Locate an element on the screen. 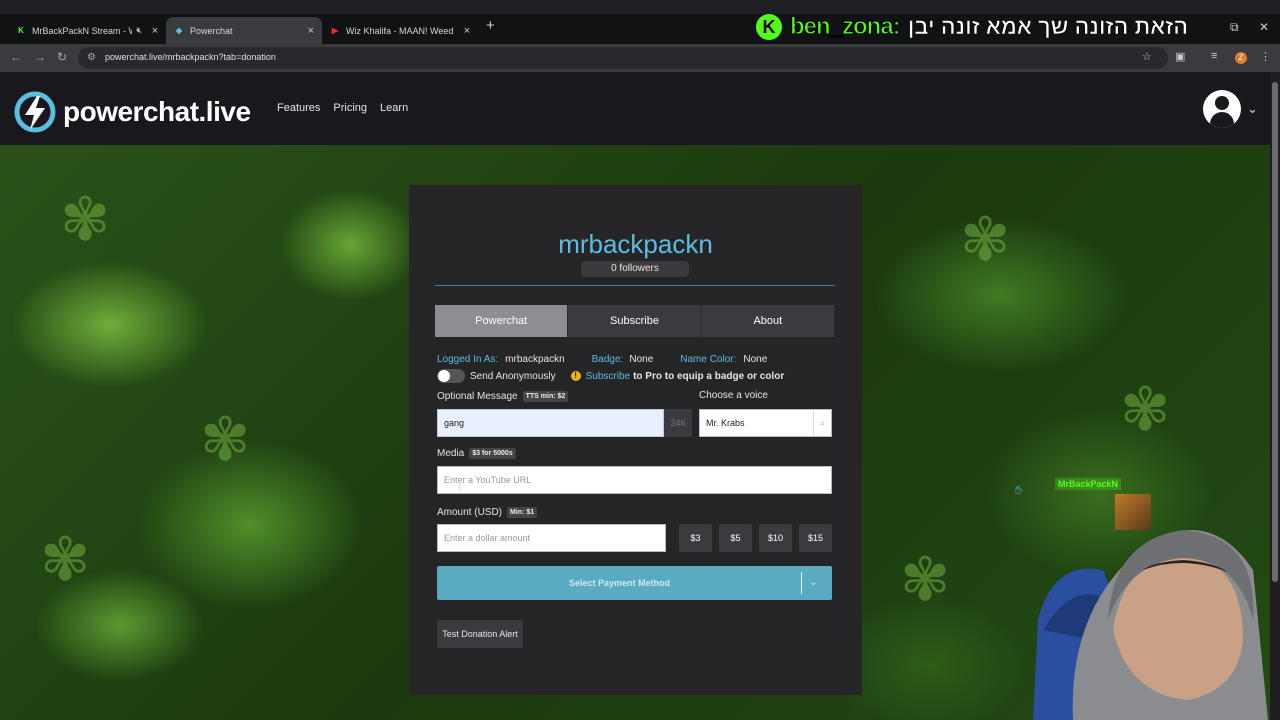 Image resolution: width=1280 pixels, height=720 pixels. amount-label-row: Amount (USD) Min: $1 is located at coordinates (487, 512).